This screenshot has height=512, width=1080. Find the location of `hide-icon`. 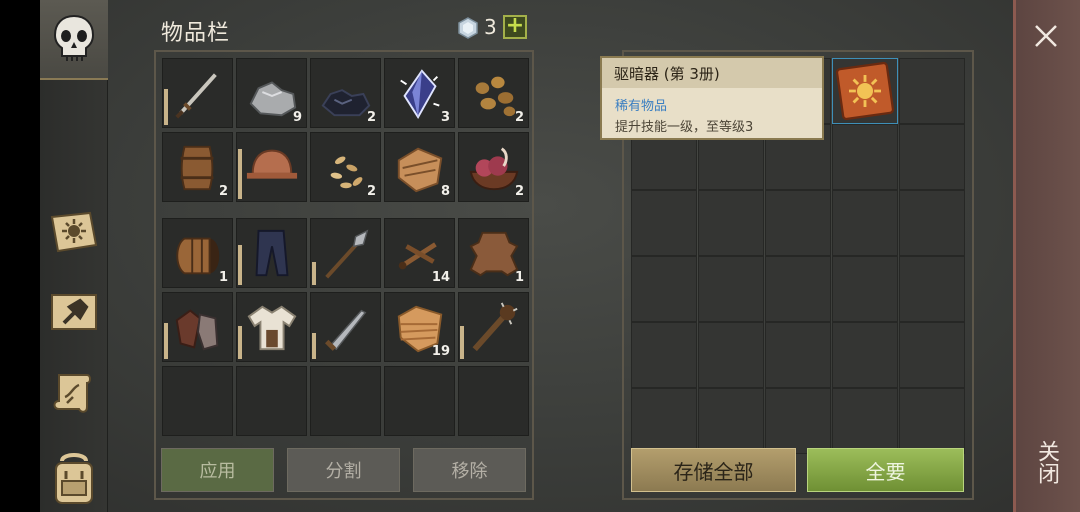

hide-icon is located at coordinates (494, 254).